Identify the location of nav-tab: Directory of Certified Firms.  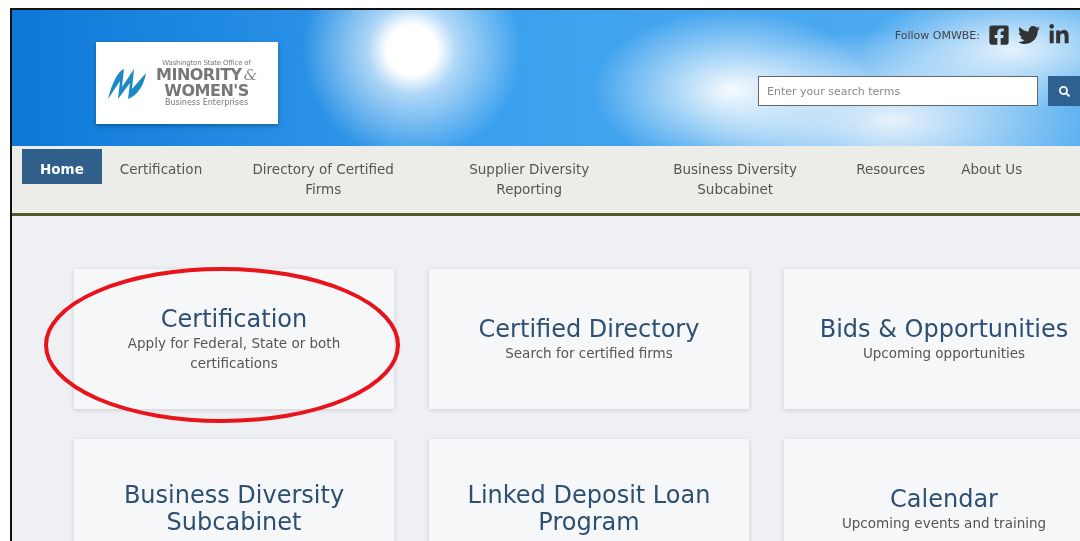
(323, 176).